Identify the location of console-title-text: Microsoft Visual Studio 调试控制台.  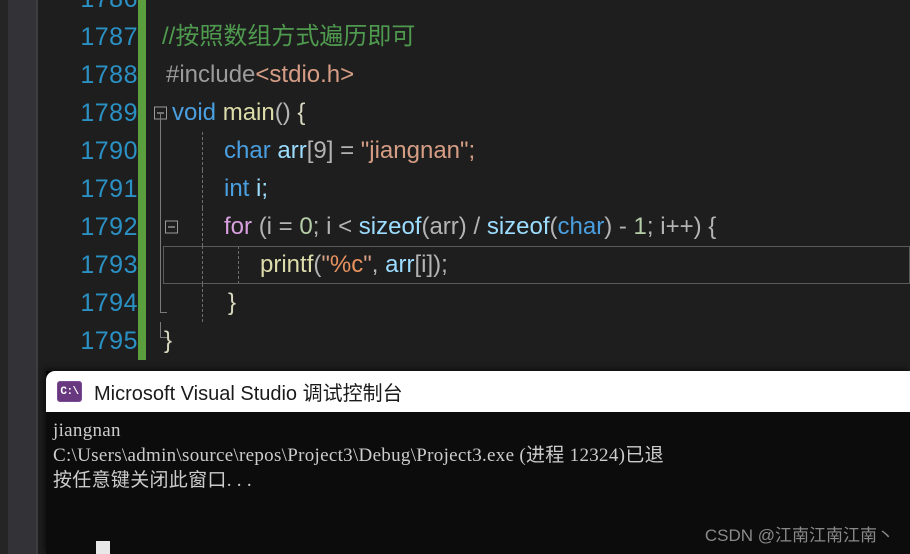
(248, 394).